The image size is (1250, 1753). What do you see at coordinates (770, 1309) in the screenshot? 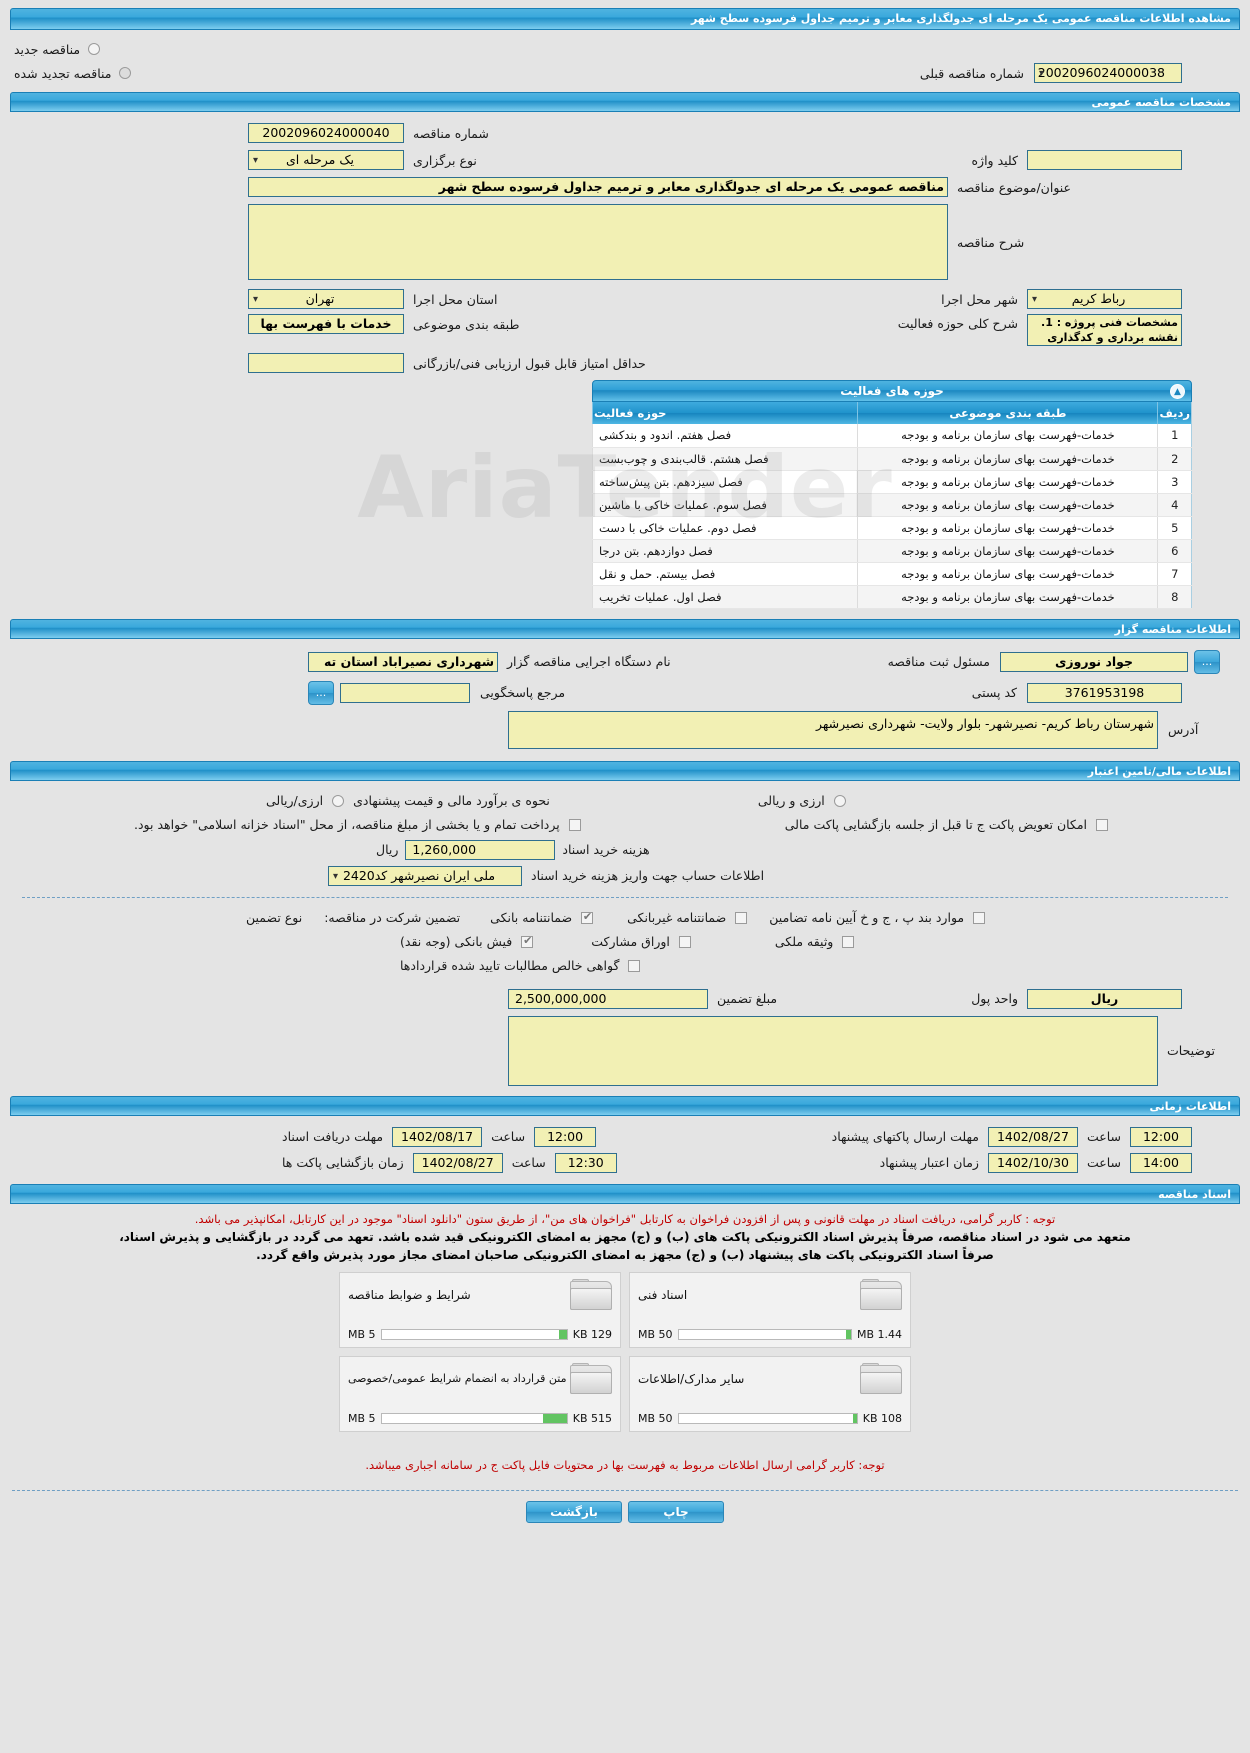
I see `document-card: اسناد فنی 1.44 MB 50 MB` at bounding box center [770, 1309].